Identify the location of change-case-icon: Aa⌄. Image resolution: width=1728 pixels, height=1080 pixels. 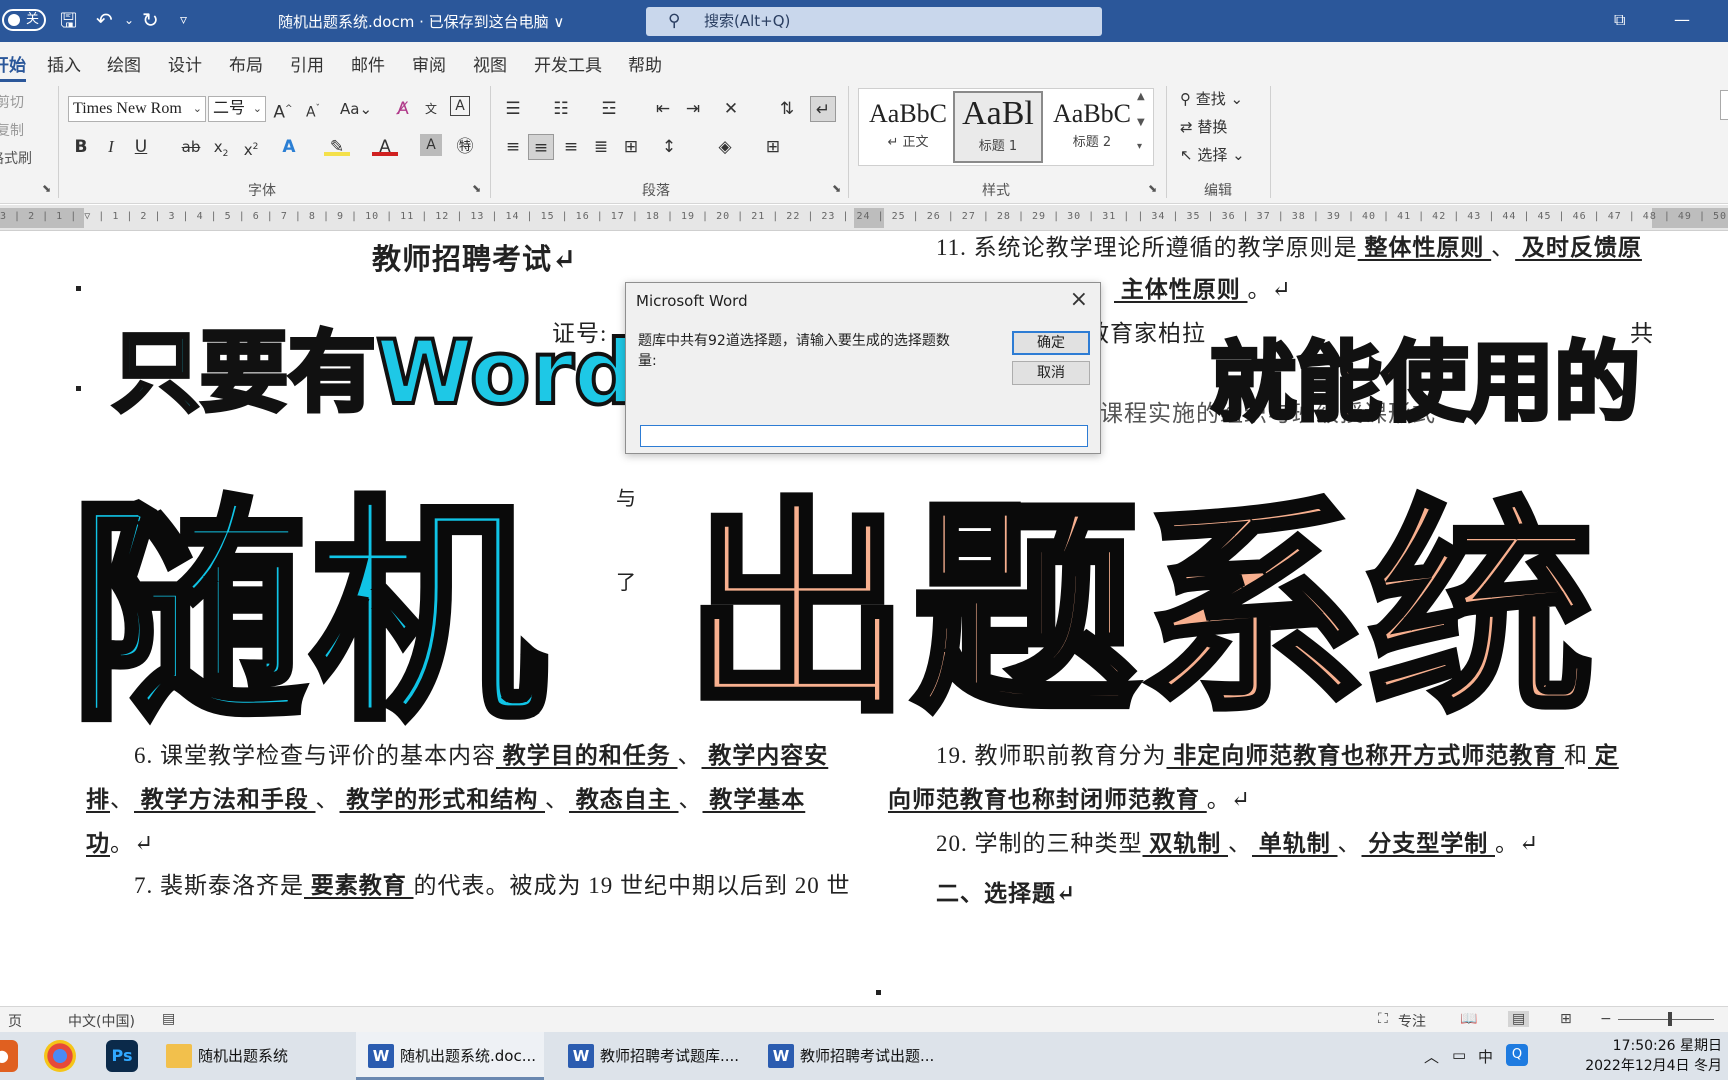
(356, 109).